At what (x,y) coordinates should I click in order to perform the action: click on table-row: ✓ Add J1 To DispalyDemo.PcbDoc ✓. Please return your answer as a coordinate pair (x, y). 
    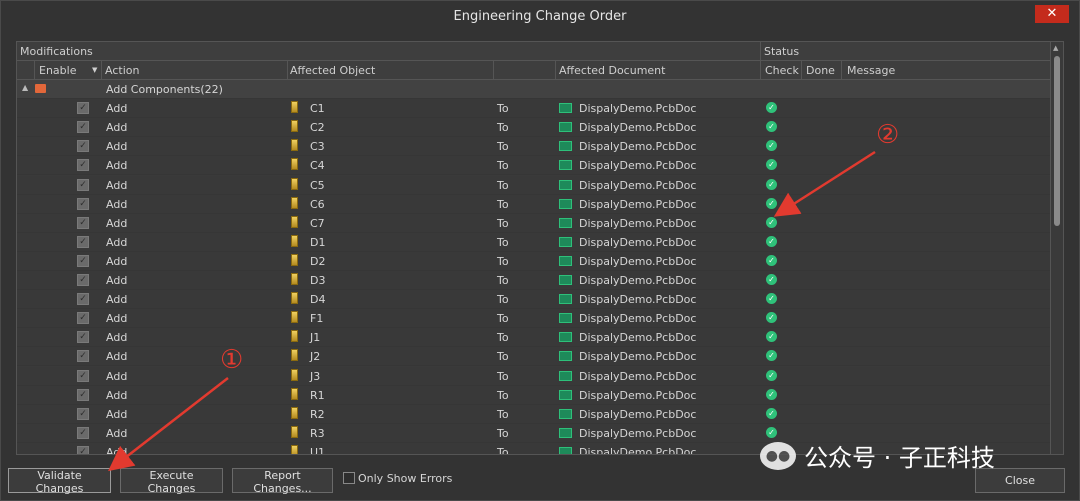
    Looking at the image, I should click on (534, 338).